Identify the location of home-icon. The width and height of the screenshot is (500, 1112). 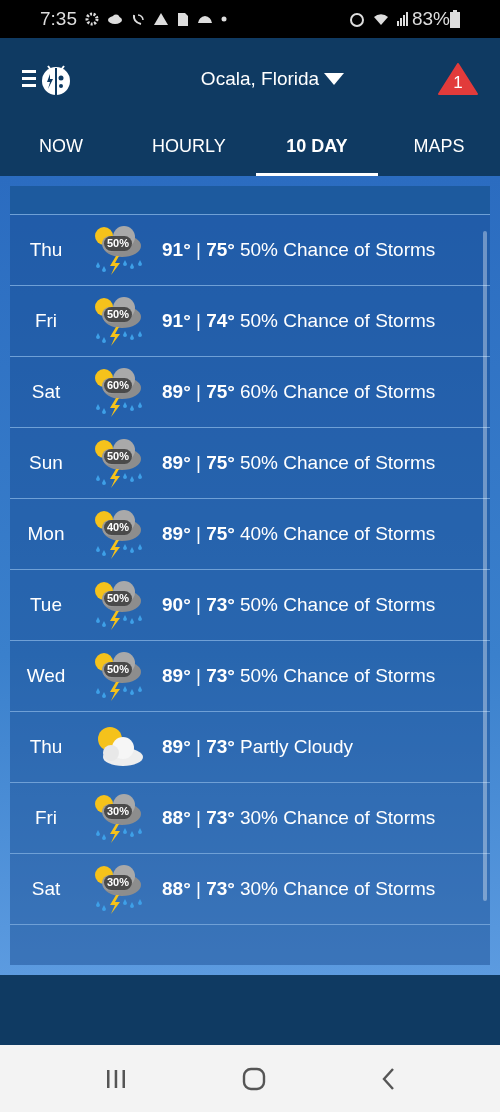
(254, 1078).